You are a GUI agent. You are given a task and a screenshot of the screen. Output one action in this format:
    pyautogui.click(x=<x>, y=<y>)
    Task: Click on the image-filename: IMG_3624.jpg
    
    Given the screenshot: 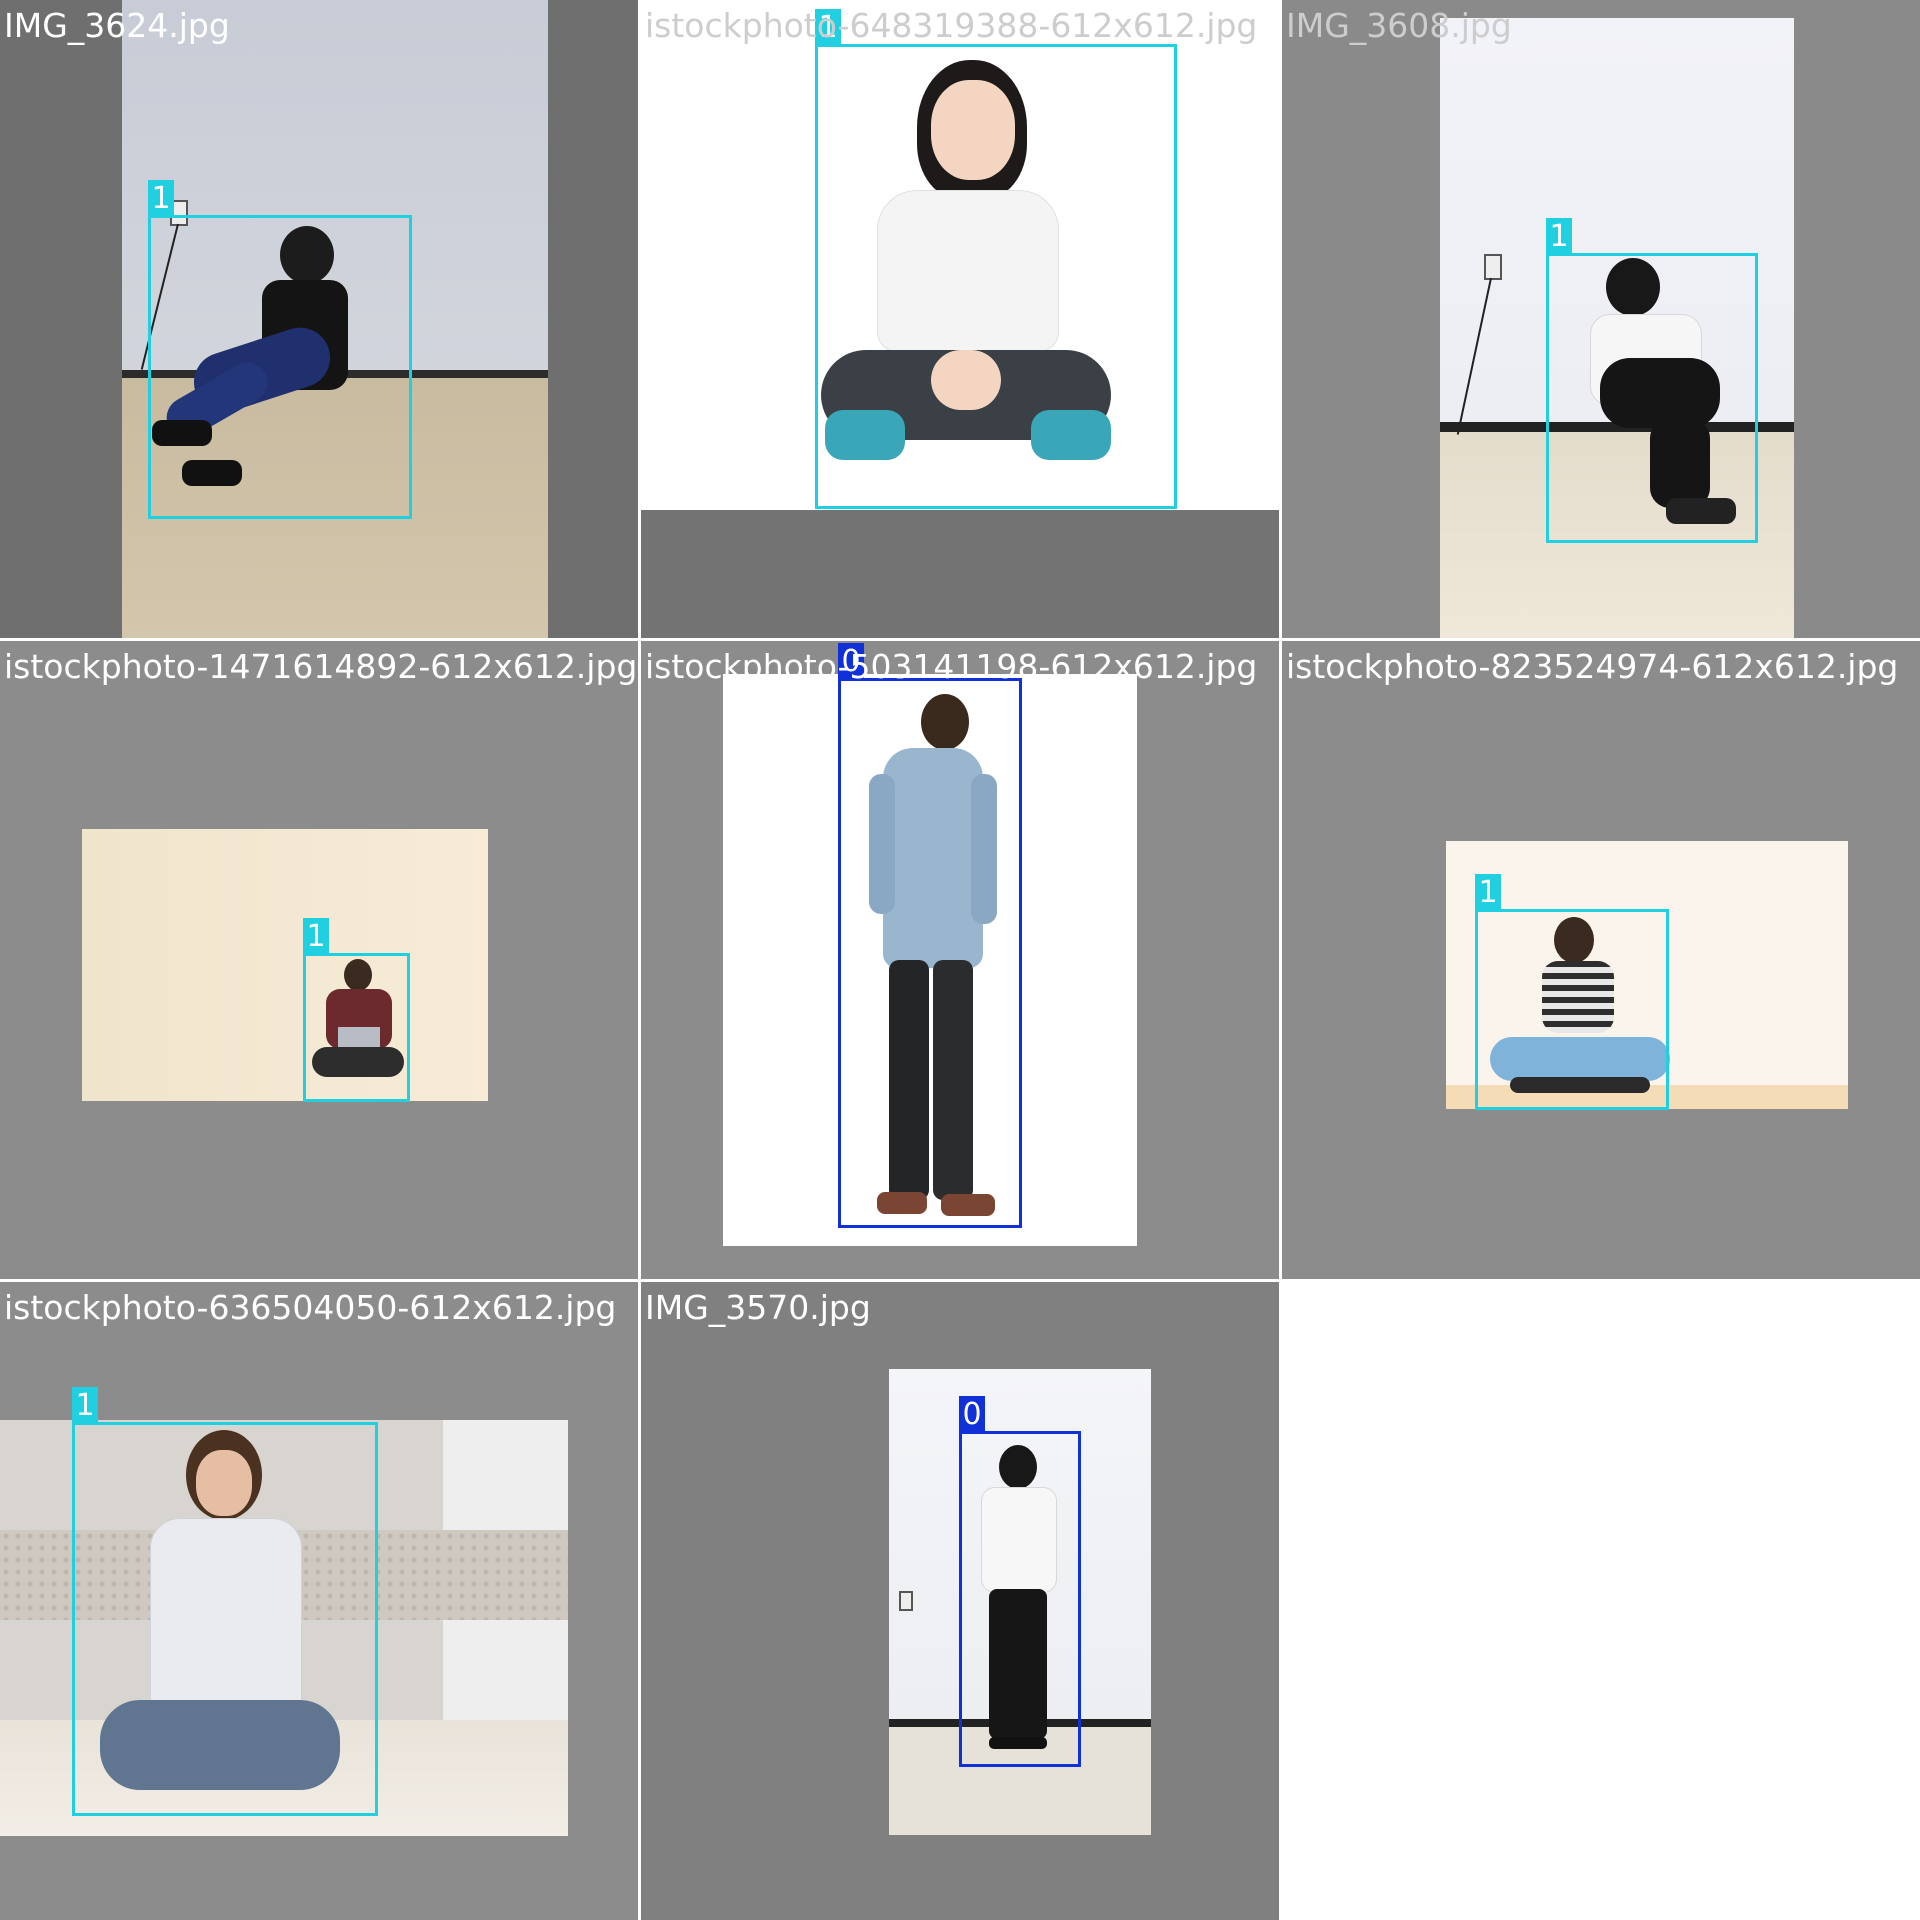 What is the action you would take?
    pyautogui.click(x=117, y=25)
    